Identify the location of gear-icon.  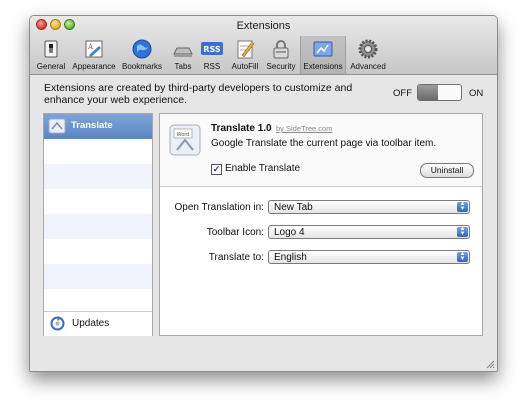
(368, 49).